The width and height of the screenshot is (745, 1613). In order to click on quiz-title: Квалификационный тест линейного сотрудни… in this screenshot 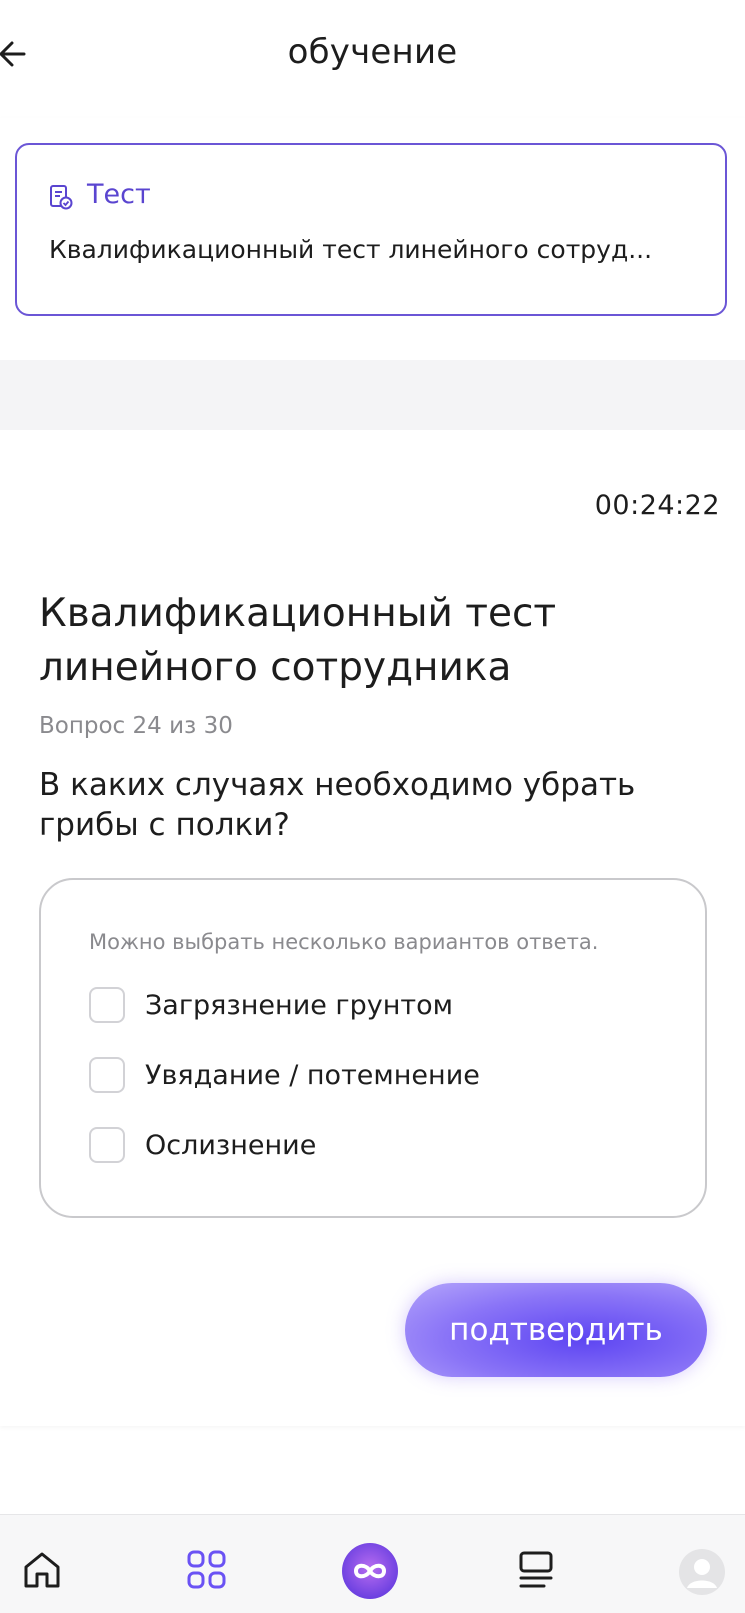, I will do `click(298, 640)`.